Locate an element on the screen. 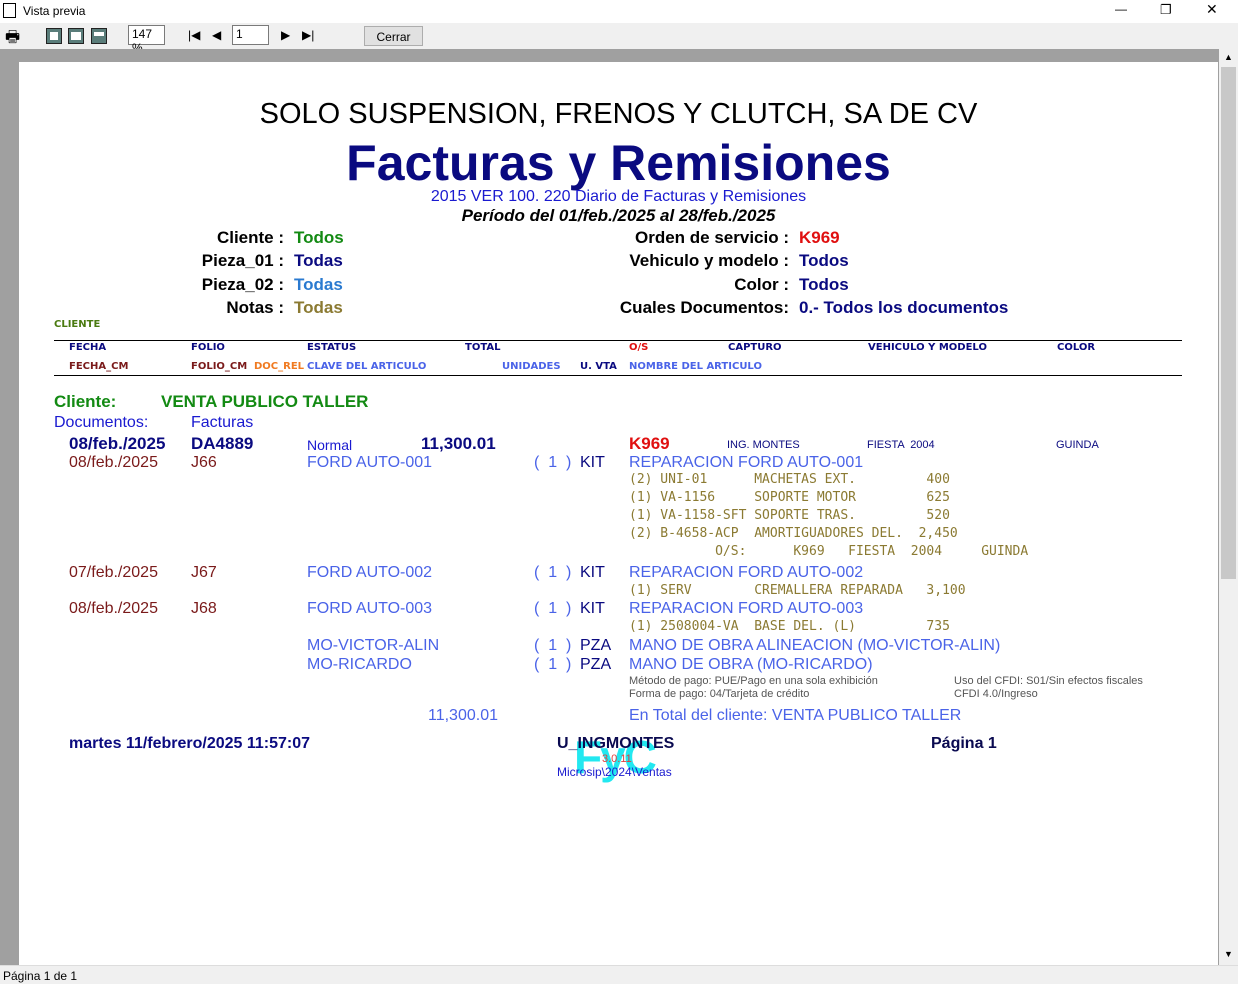  line-folio: J68 is located at coordinates (204, 608).